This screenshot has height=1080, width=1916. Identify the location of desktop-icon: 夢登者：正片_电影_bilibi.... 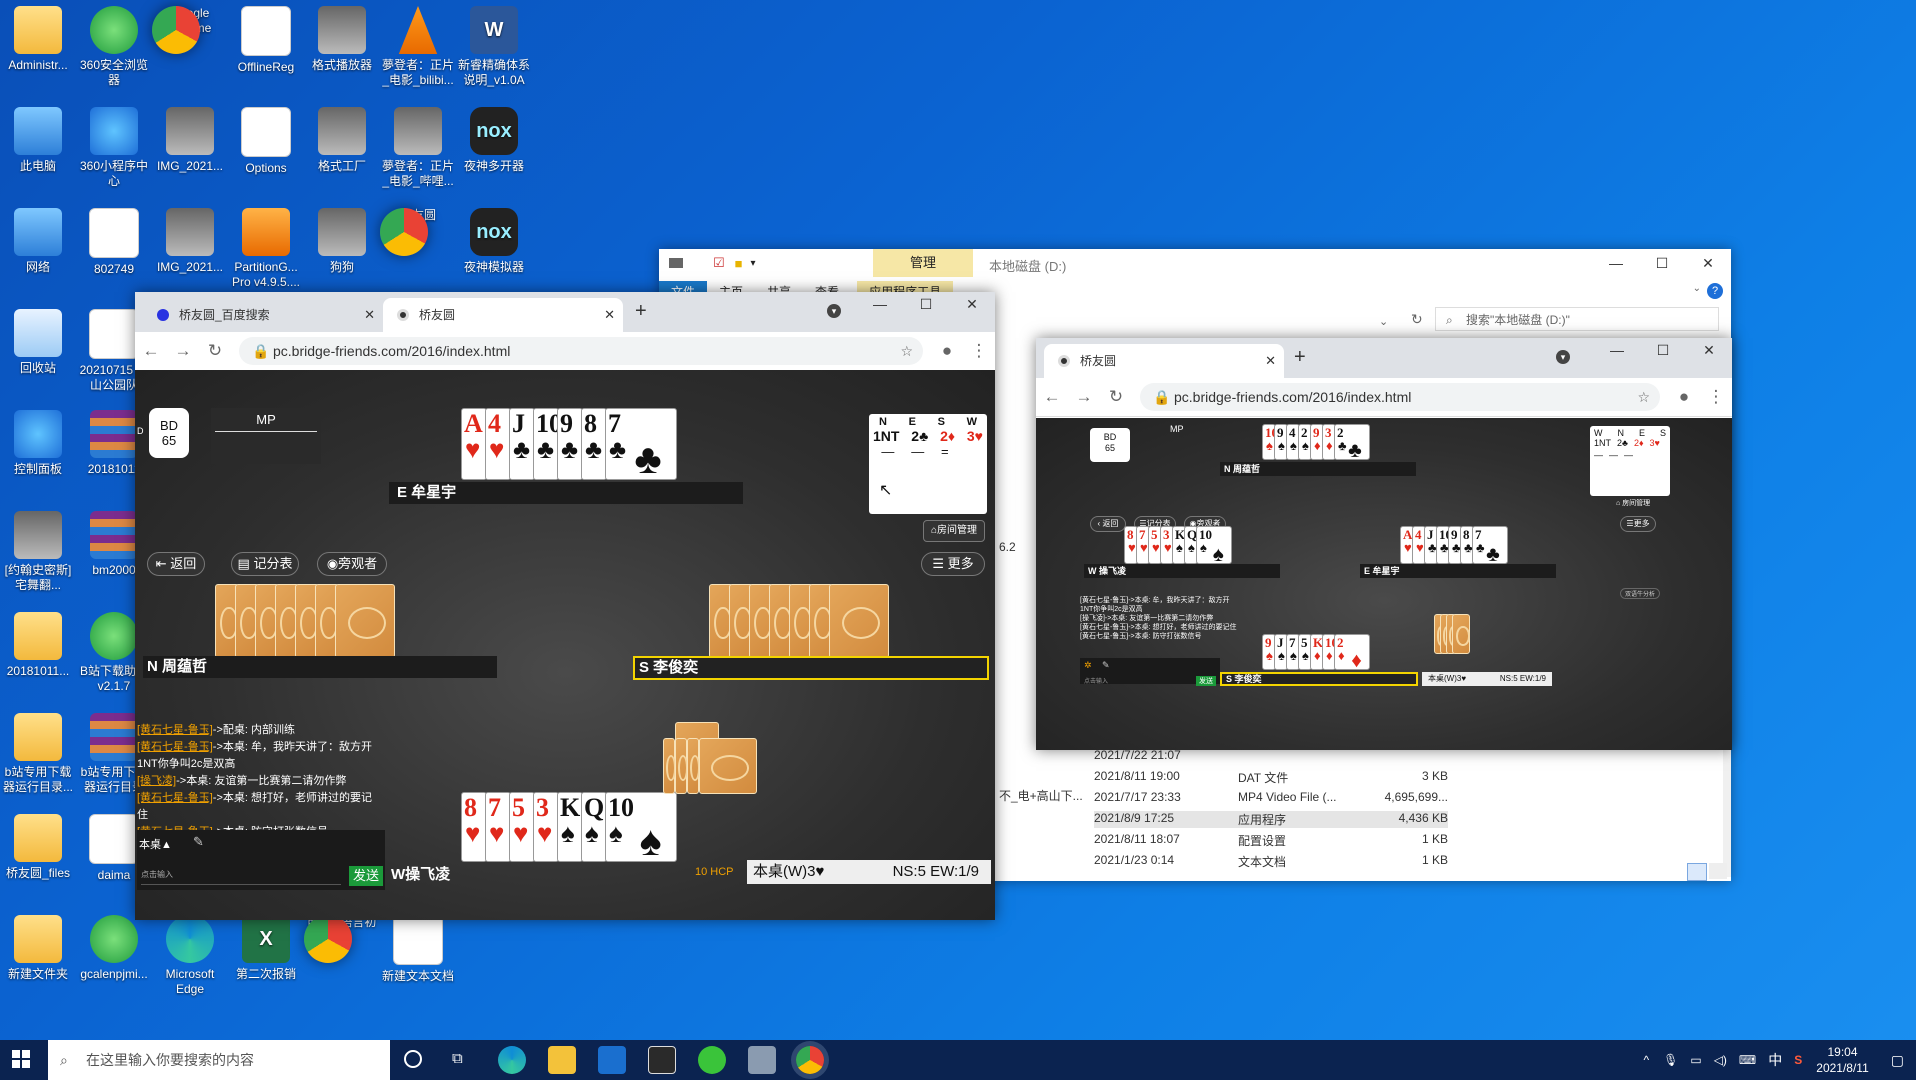
(418, 47).